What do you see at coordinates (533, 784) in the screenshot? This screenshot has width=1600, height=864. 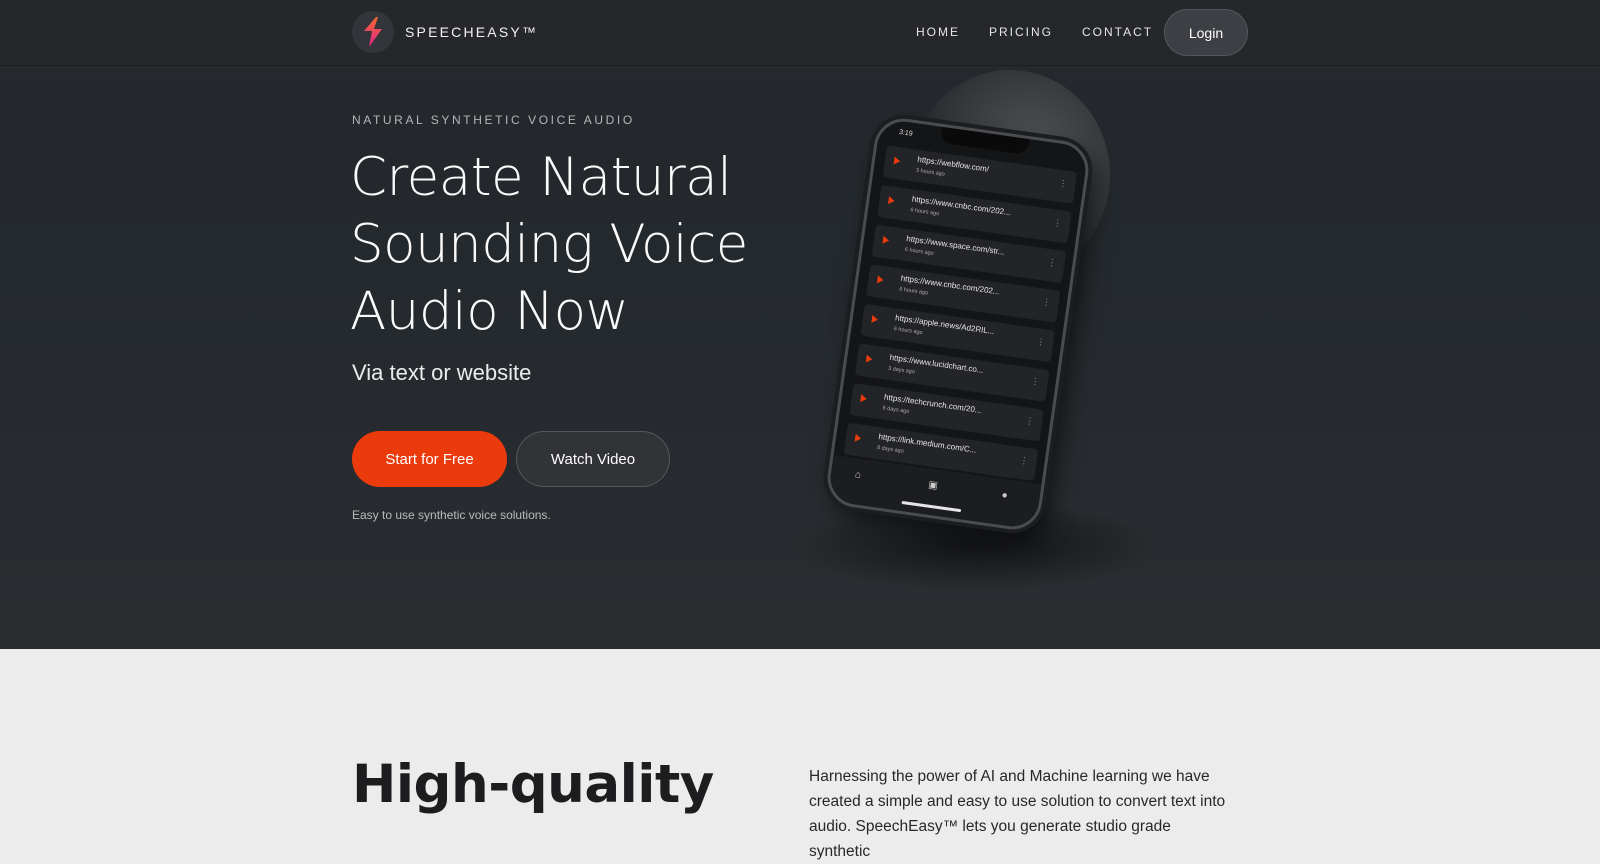 I see `features-heading: High-quality` at bounding box center [533, 784].